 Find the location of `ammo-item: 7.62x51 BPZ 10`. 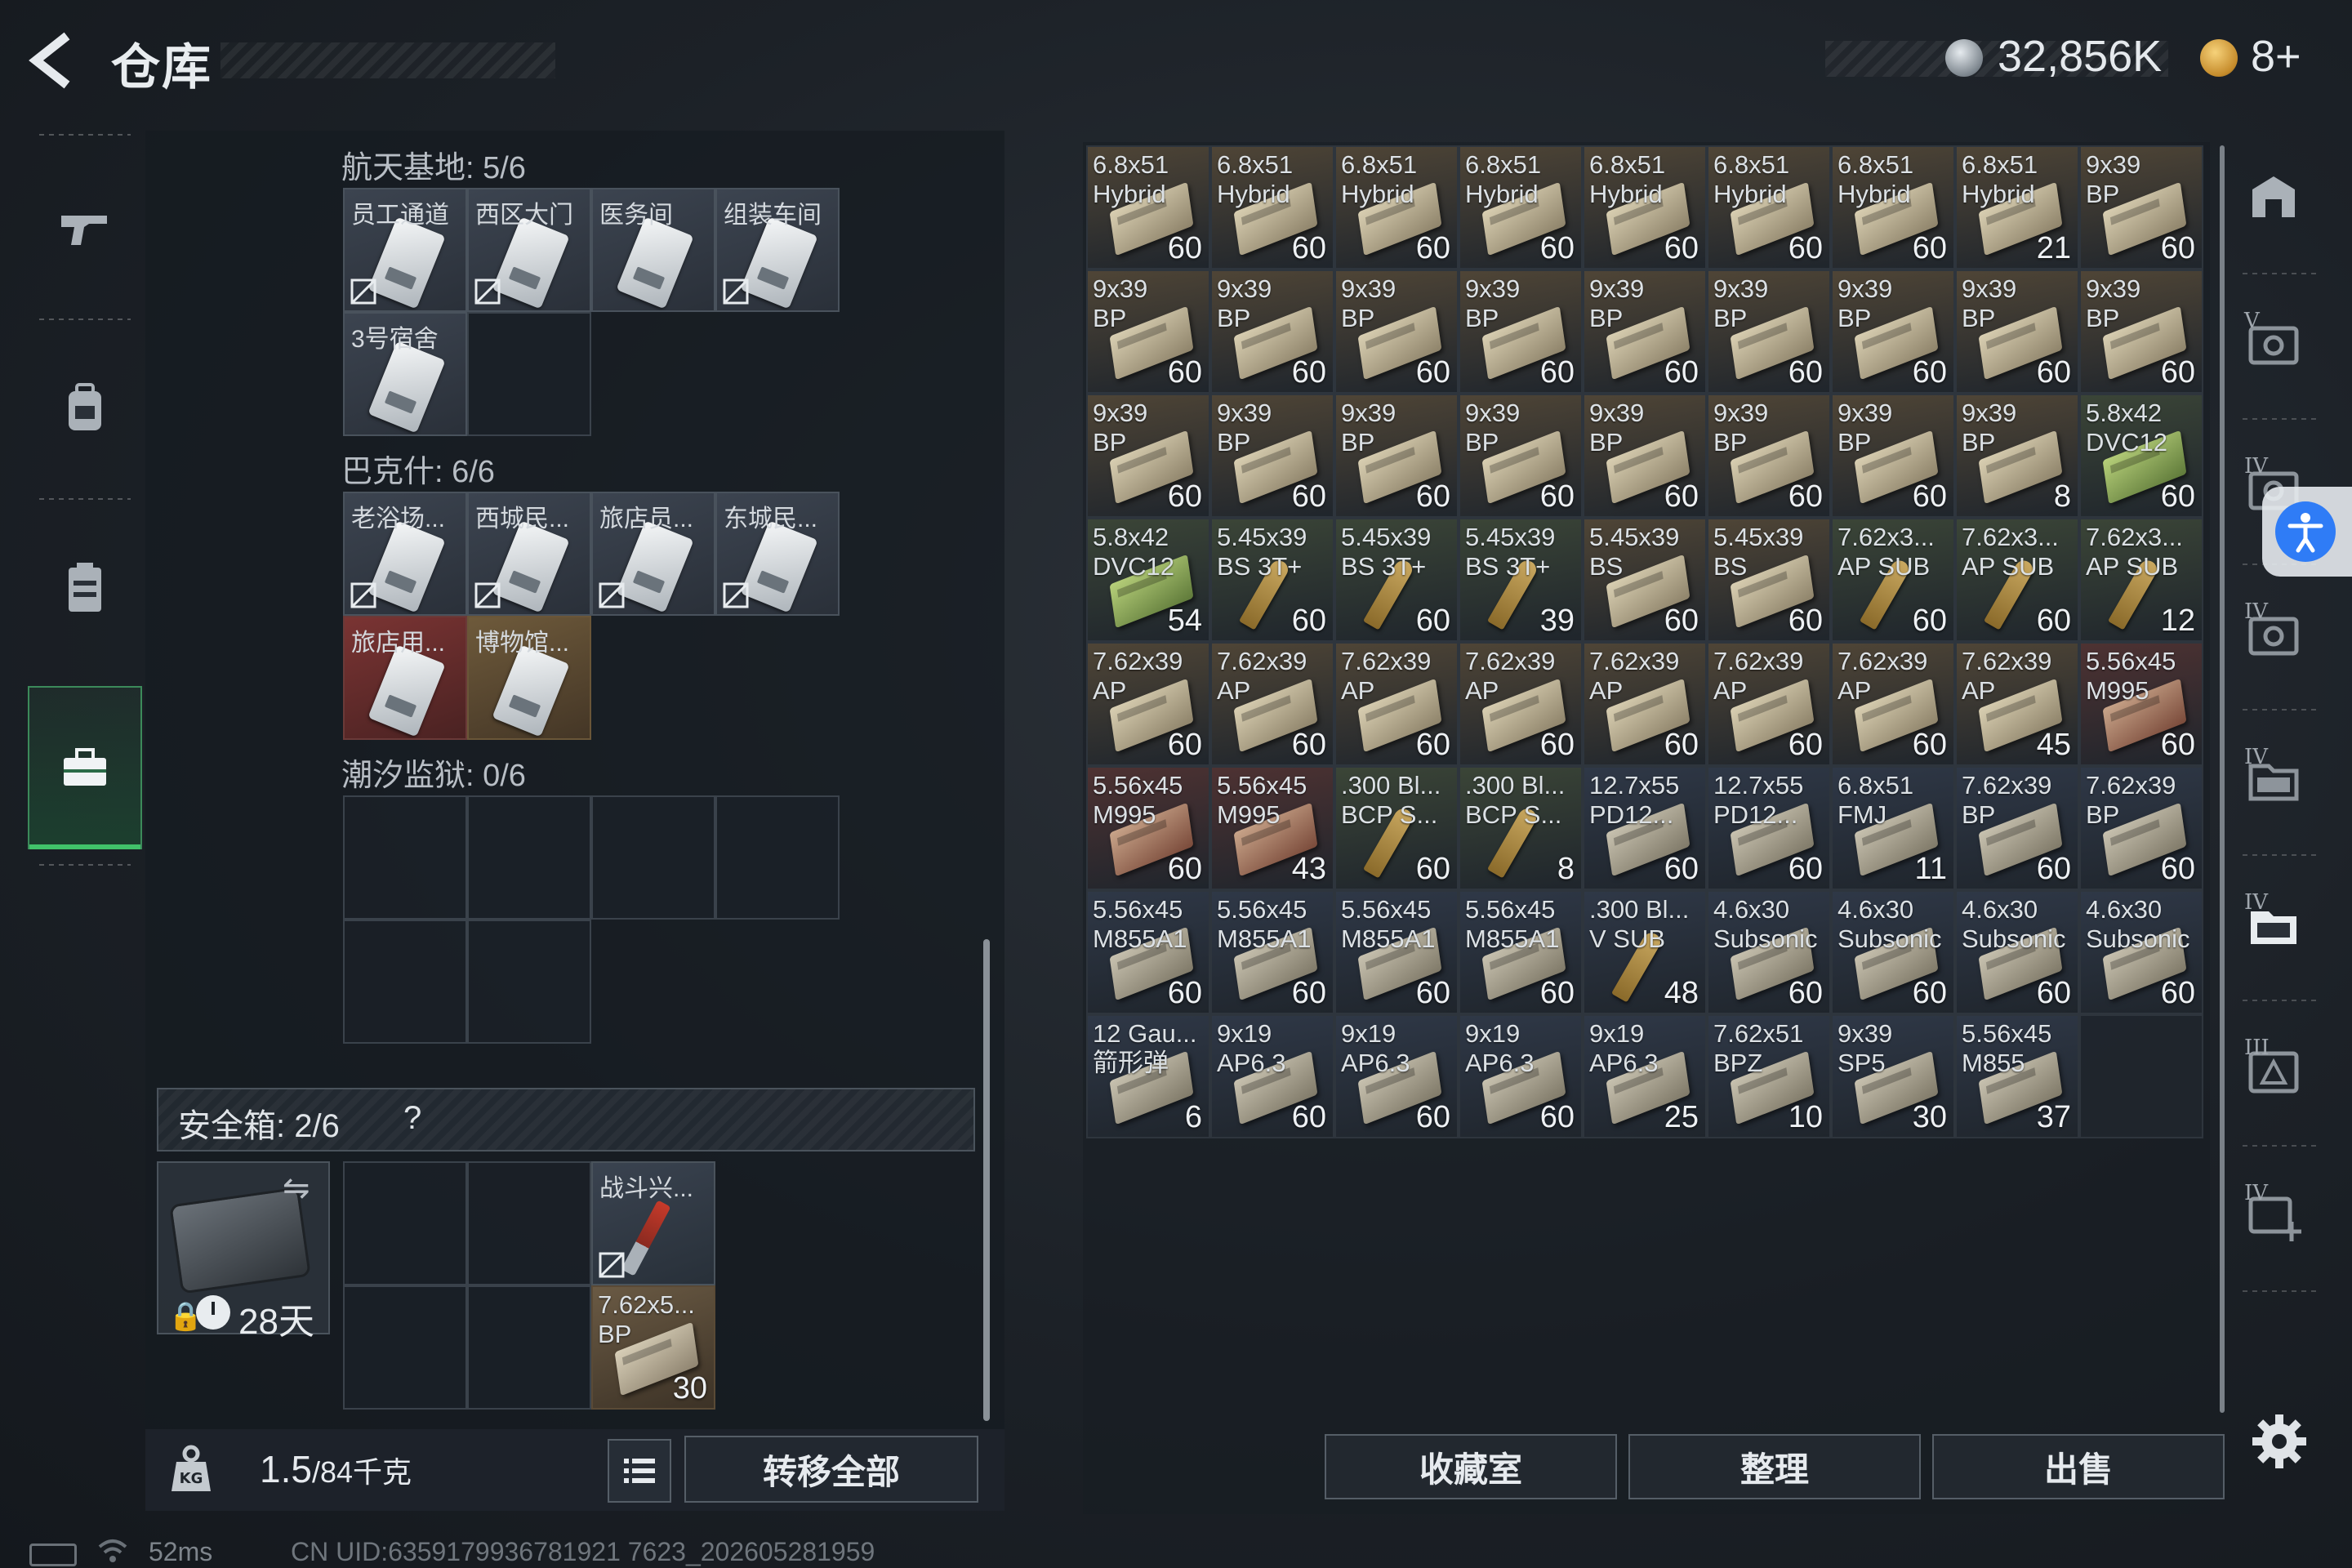

ammo-item: 7.62x51 BPZ 10 is located at coordinates (1769, 1076).